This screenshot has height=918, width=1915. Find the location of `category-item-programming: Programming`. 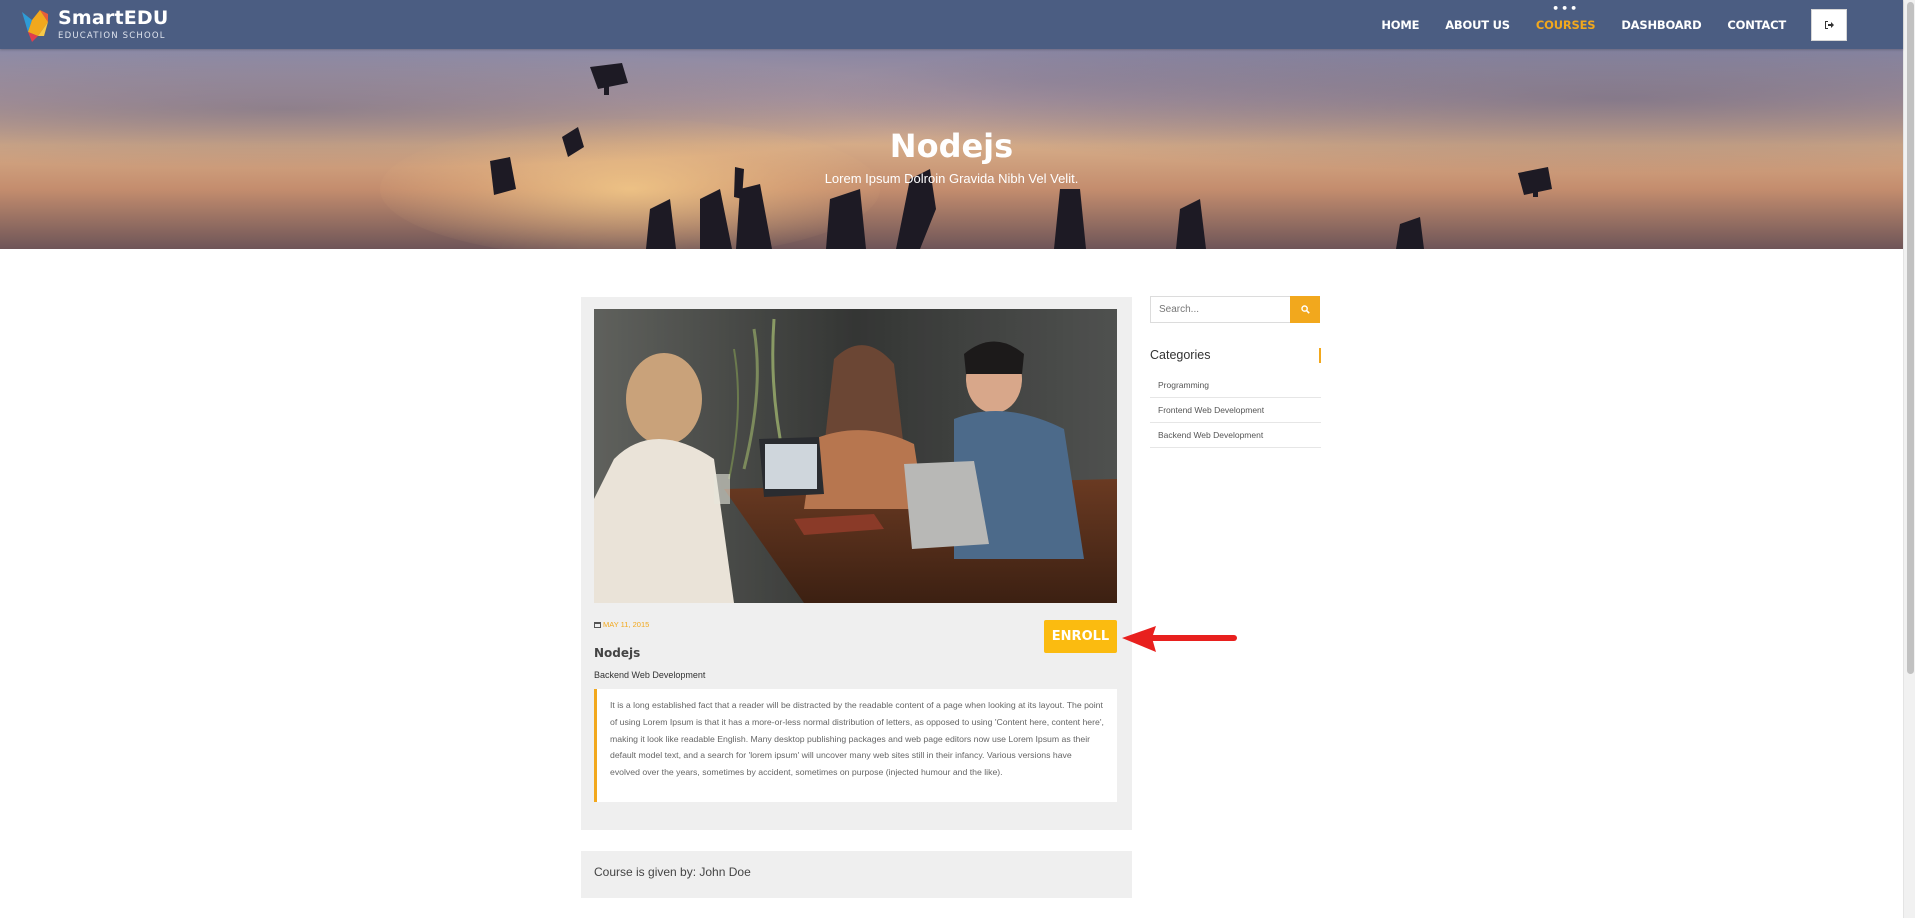

category-item-programming: Programming is located at coordinates (1235, 385).